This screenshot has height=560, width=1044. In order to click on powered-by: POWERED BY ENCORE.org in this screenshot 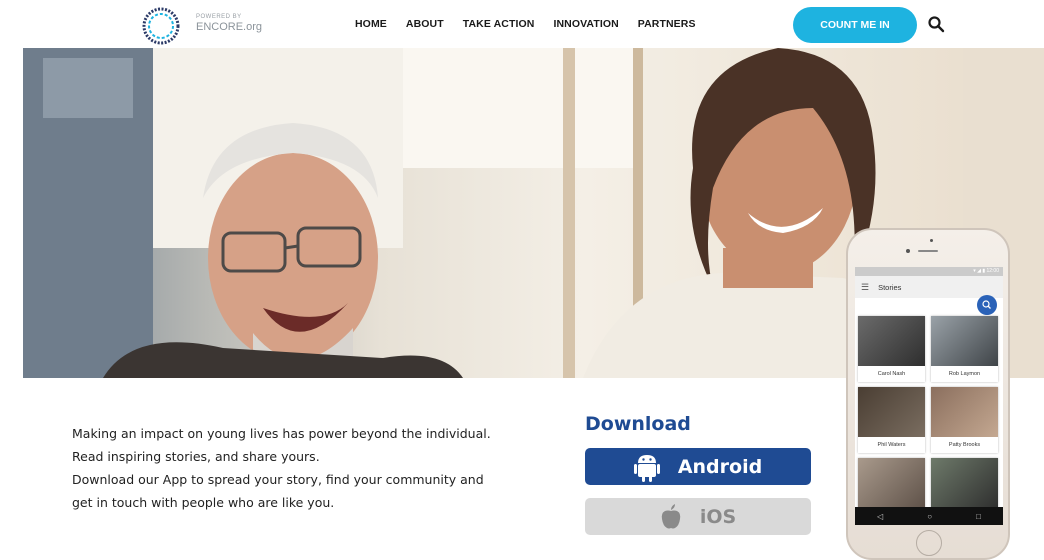, I will do `click(229, 23)`.